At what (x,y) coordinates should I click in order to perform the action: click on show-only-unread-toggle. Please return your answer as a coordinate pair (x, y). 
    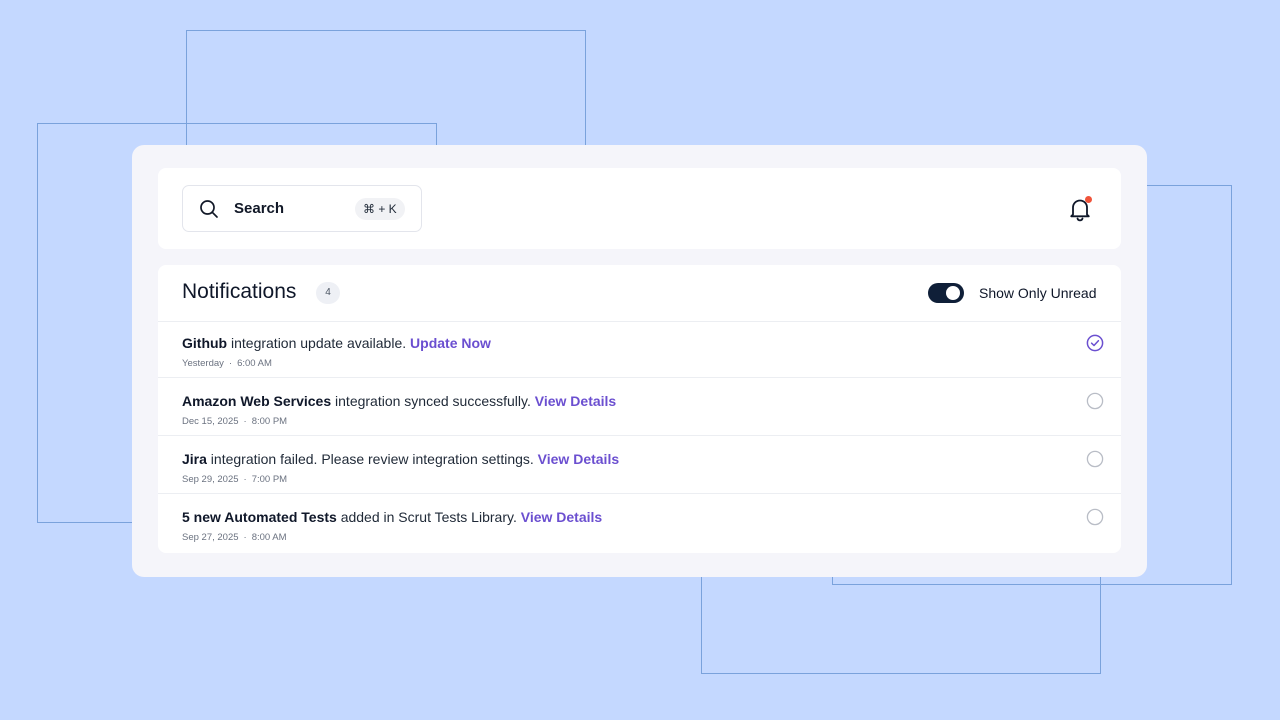
    Looking at the image, I should click on (946, 293).